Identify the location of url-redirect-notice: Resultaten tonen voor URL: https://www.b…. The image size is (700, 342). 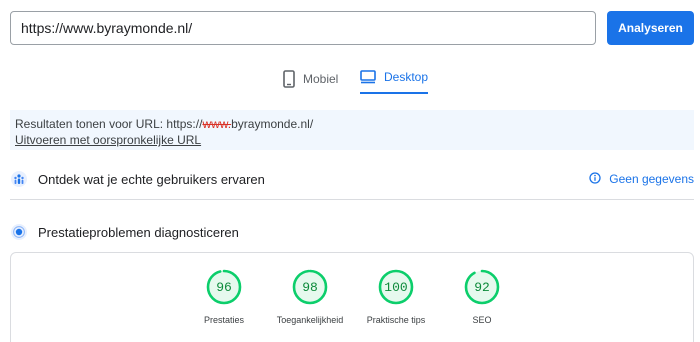
(352, 130).